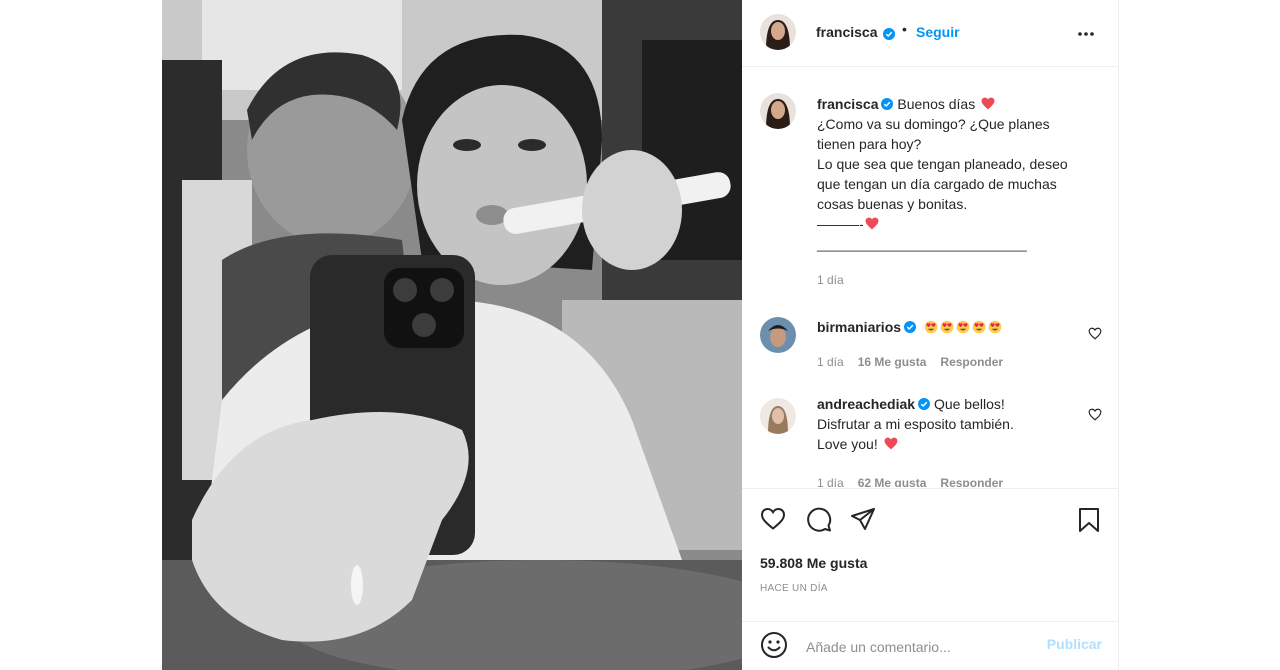  Describe the element at coordinates (1089, 522) in the screenshot. I see `save-bookmark-icon` at that location.